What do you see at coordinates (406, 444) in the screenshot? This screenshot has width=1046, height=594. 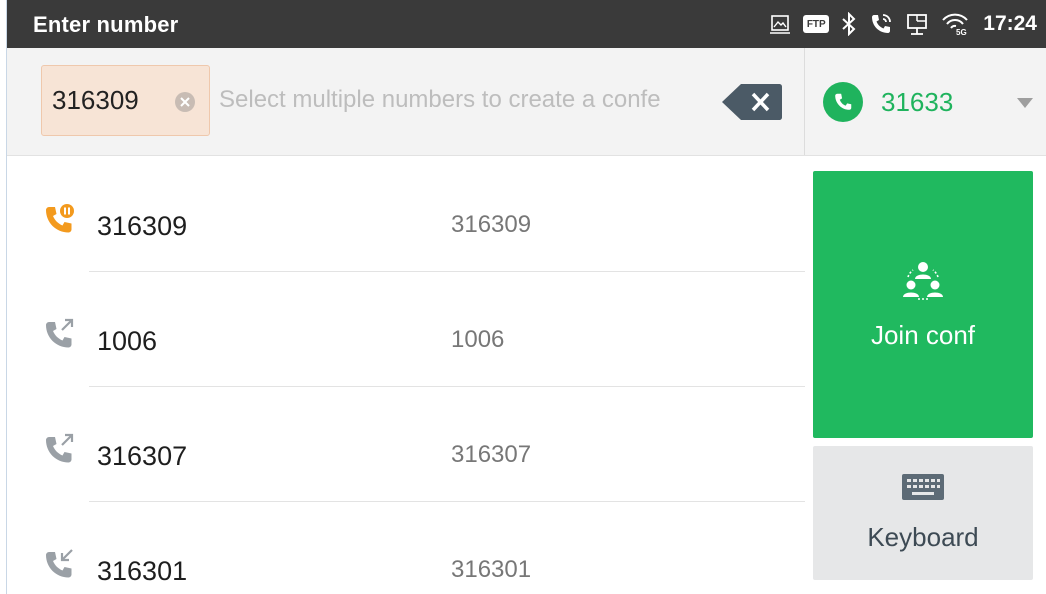 I see `list-item: 316307 316307` at bounding box center [406, 444].